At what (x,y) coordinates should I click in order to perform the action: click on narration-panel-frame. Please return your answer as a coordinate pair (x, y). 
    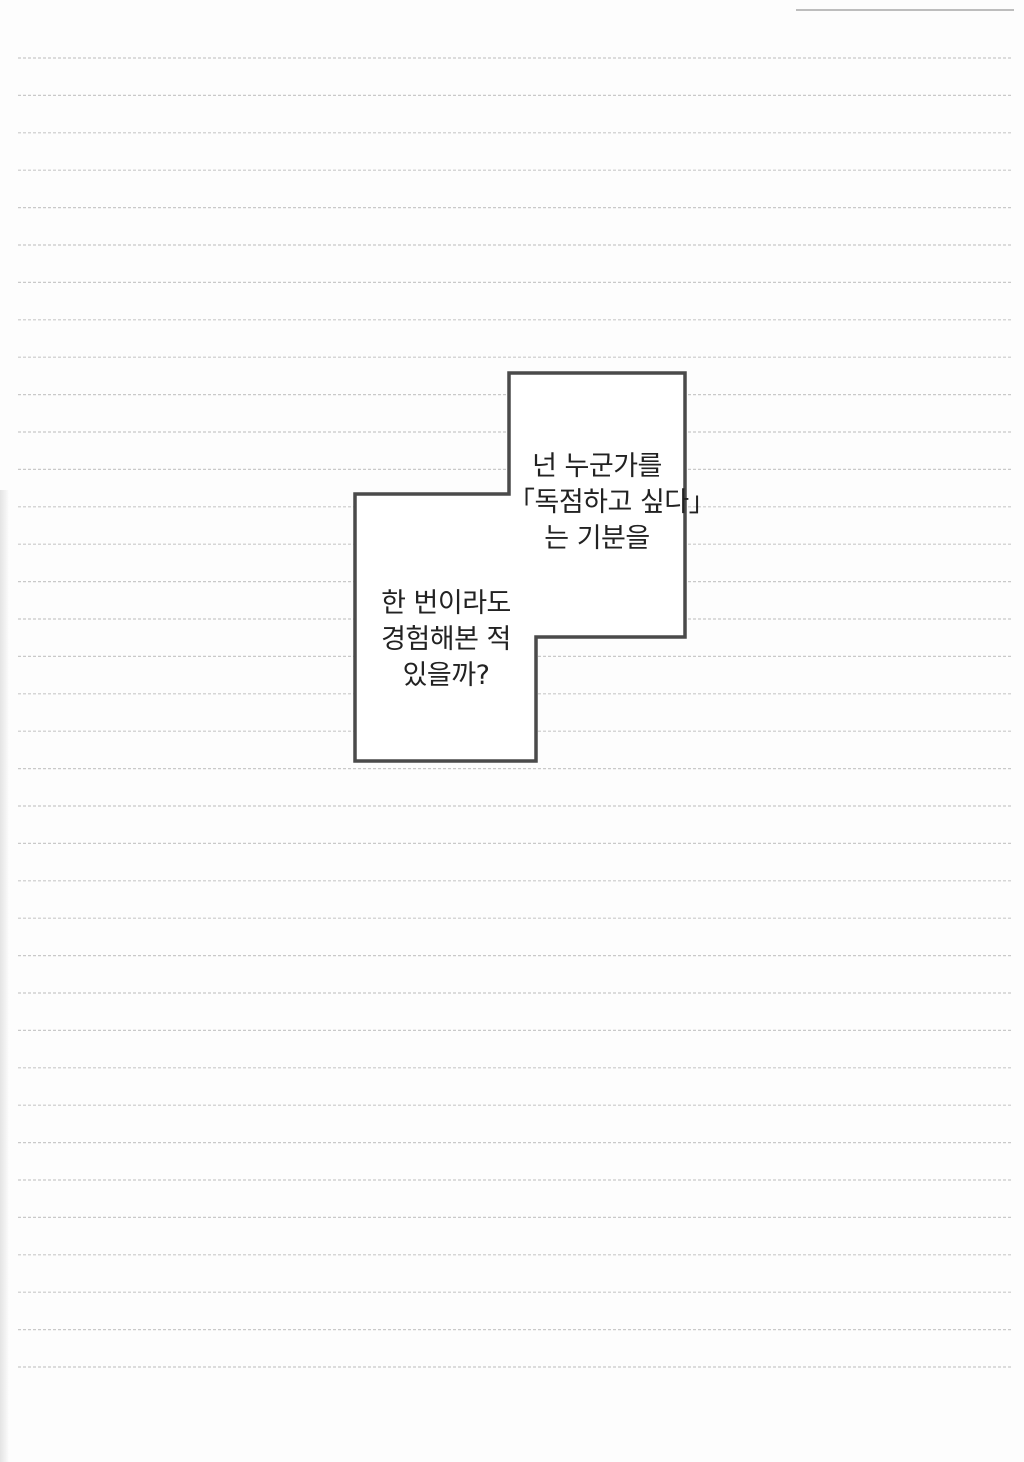
    Looking at the image, I should click on (520, 567).